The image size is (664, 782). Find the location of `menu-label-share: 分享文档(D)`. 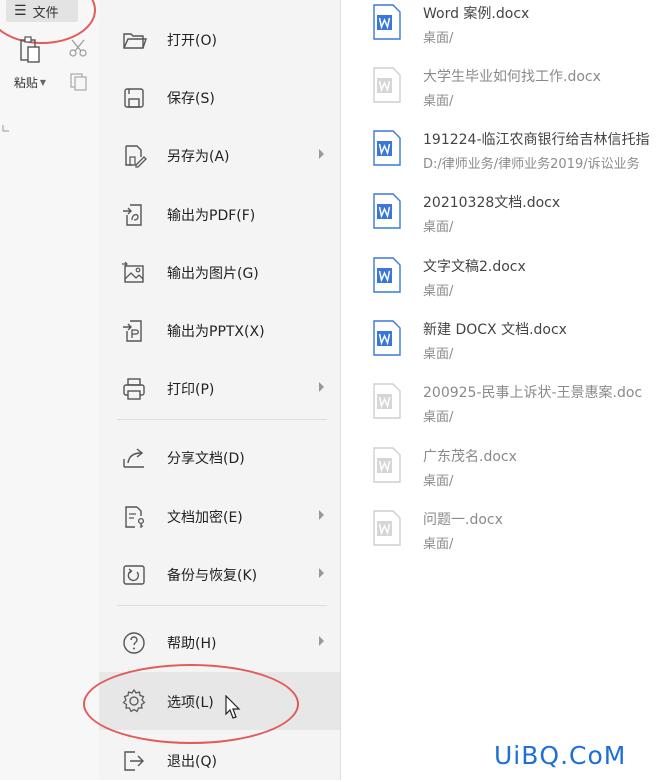

menu-label-share: 分享文档(D) is located at coordinates (206, 459).